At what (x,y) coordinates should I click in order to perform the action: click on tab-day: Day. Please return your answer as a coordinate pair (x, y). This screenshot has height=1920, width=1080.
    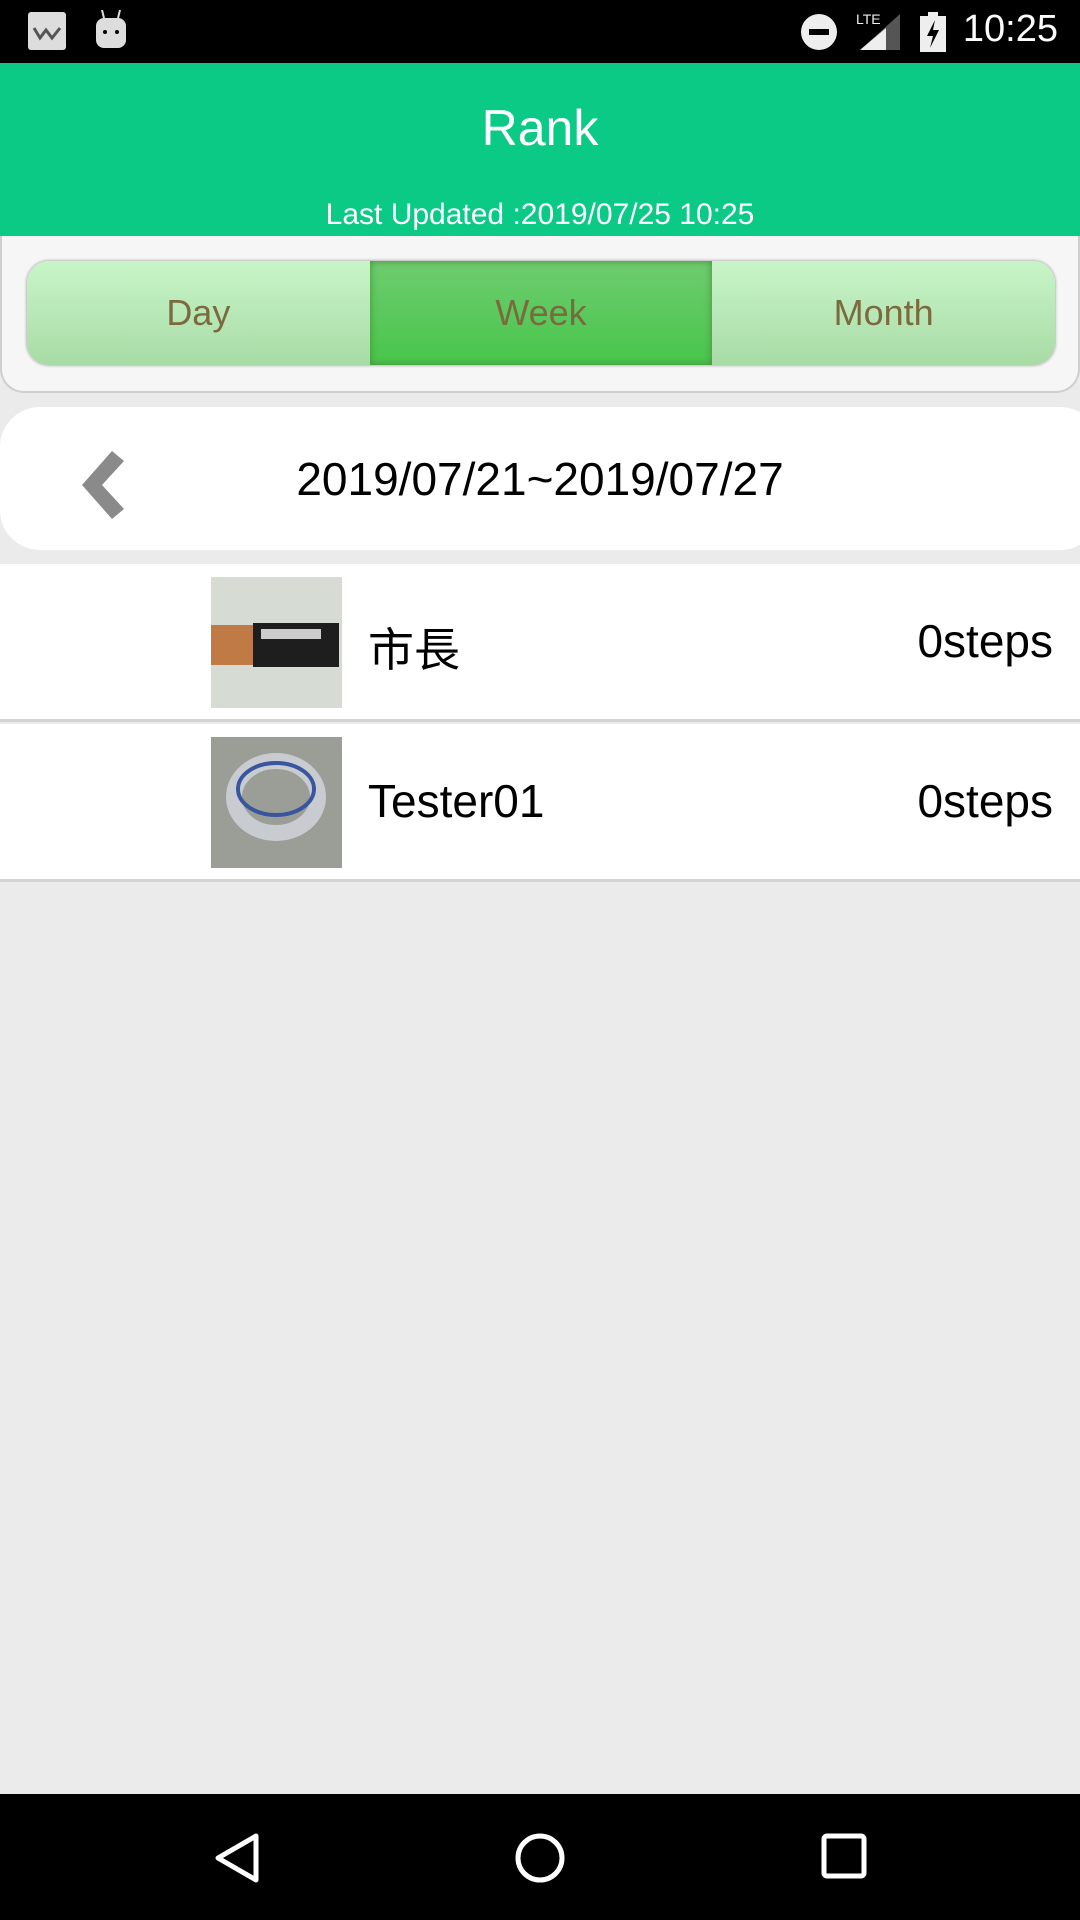
    Looking at the image, I should click on (198, 313).